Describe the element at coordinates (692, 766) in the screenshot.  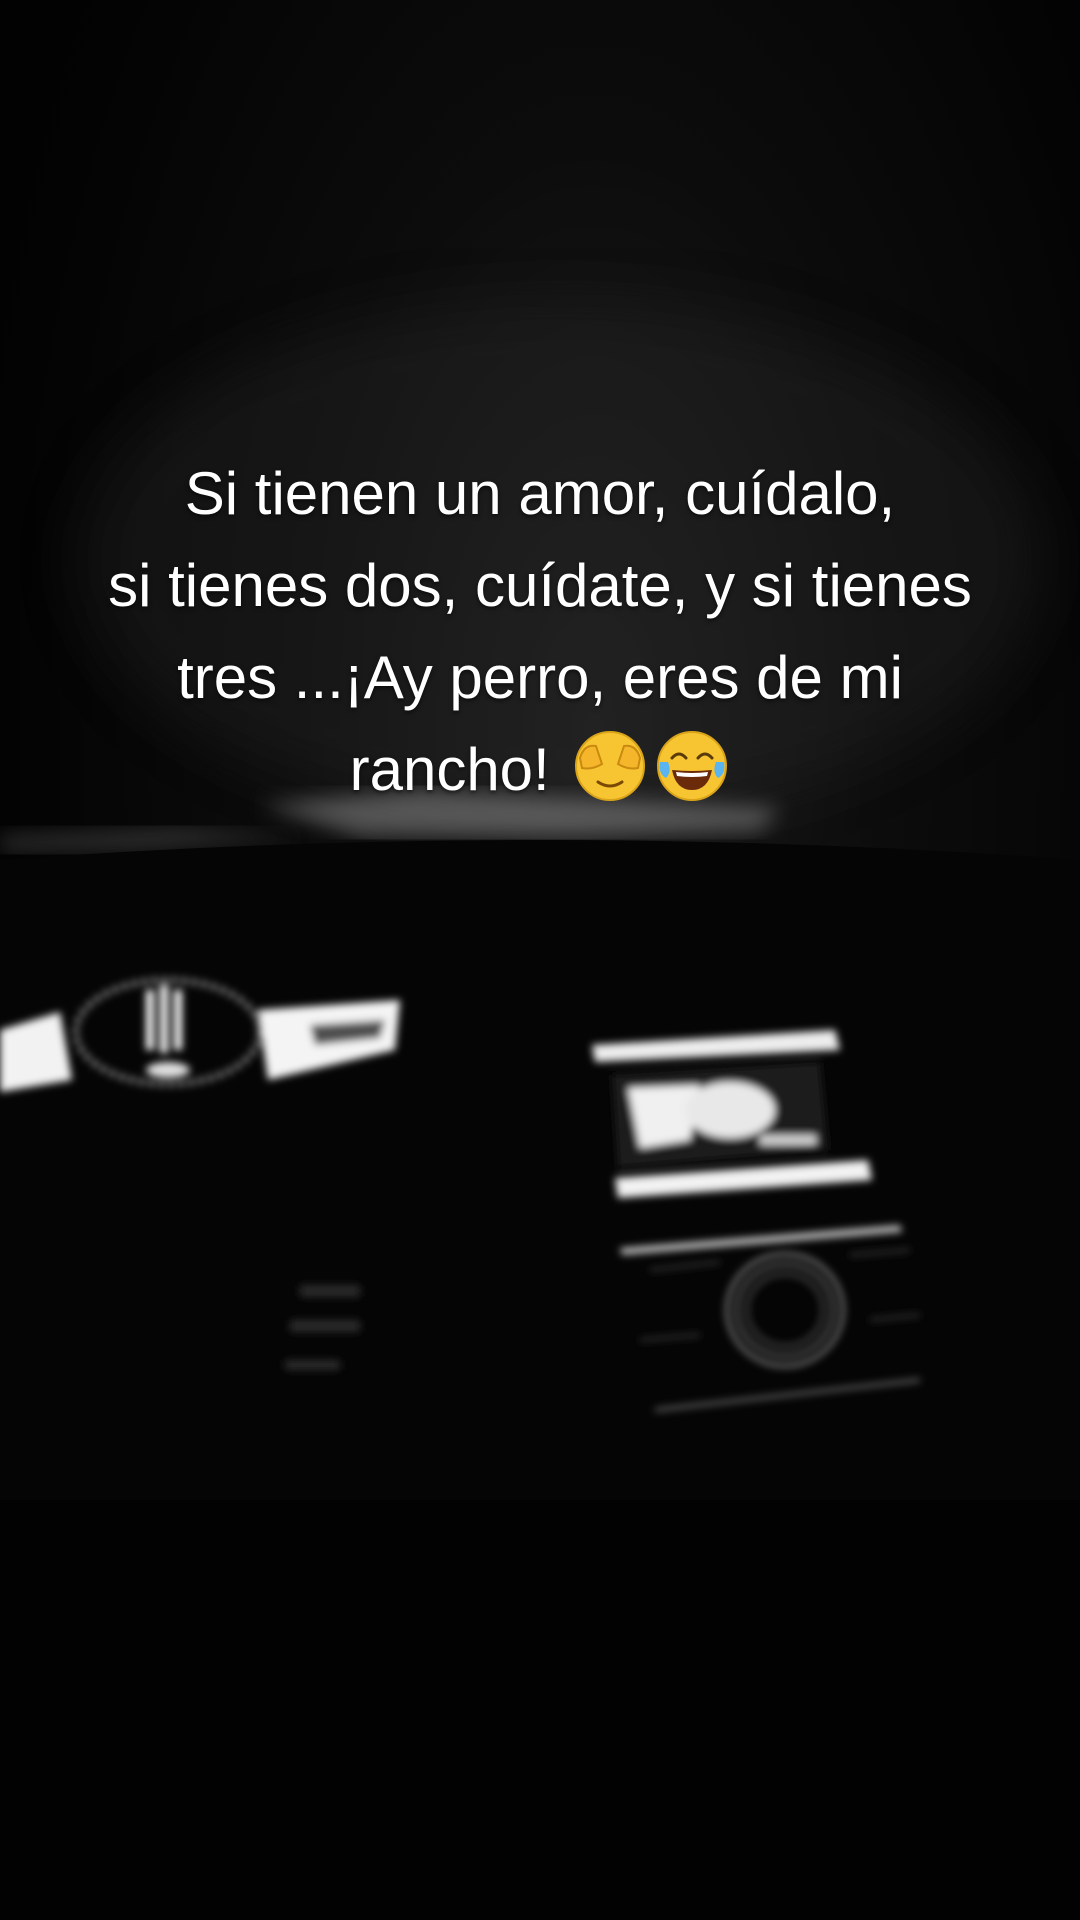
I see `face-with-tears-of-joy-icon` at that location.